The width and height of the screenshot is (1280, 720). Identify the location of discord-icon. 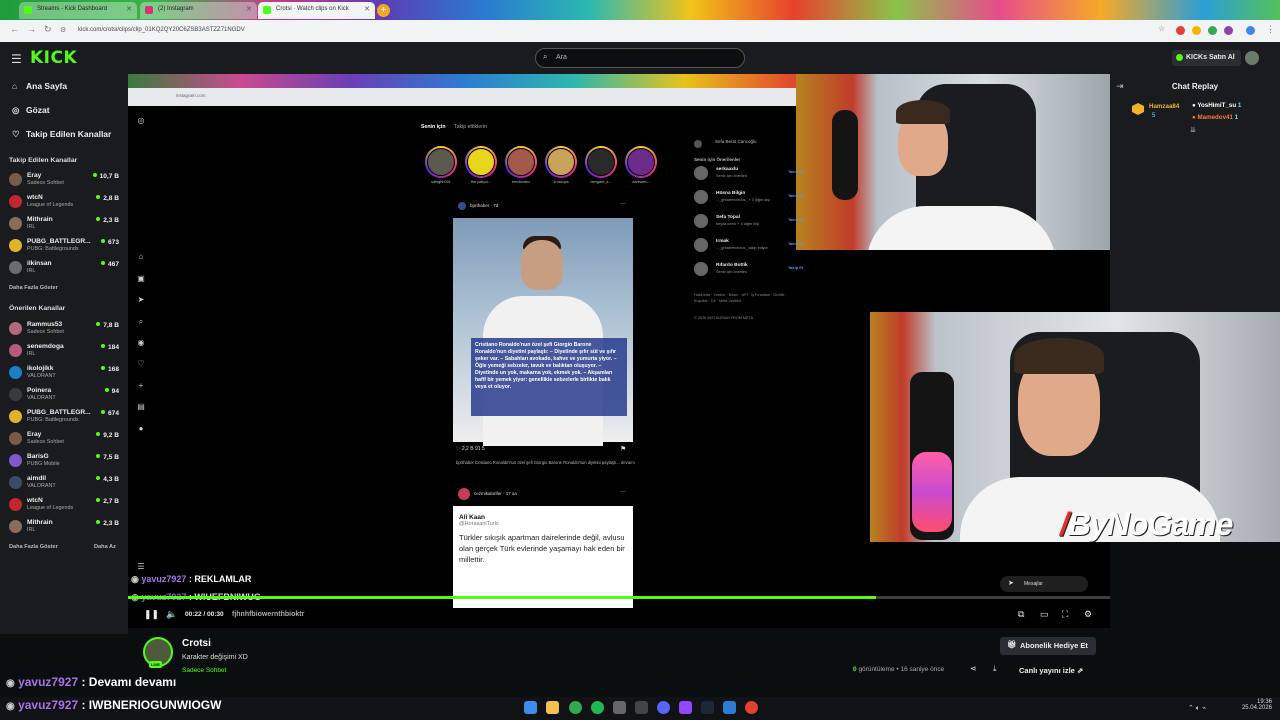
(663, 707).